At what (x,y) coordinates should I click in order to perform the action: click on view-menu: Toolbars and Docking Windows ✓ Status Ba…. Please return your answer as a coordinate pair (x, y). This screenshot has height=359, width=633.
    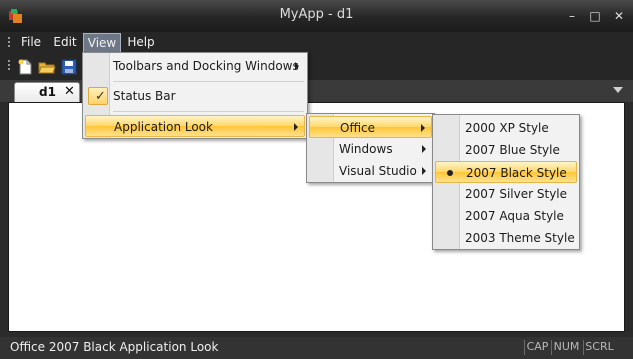
    Looking at the image, I should click on (195, 95).